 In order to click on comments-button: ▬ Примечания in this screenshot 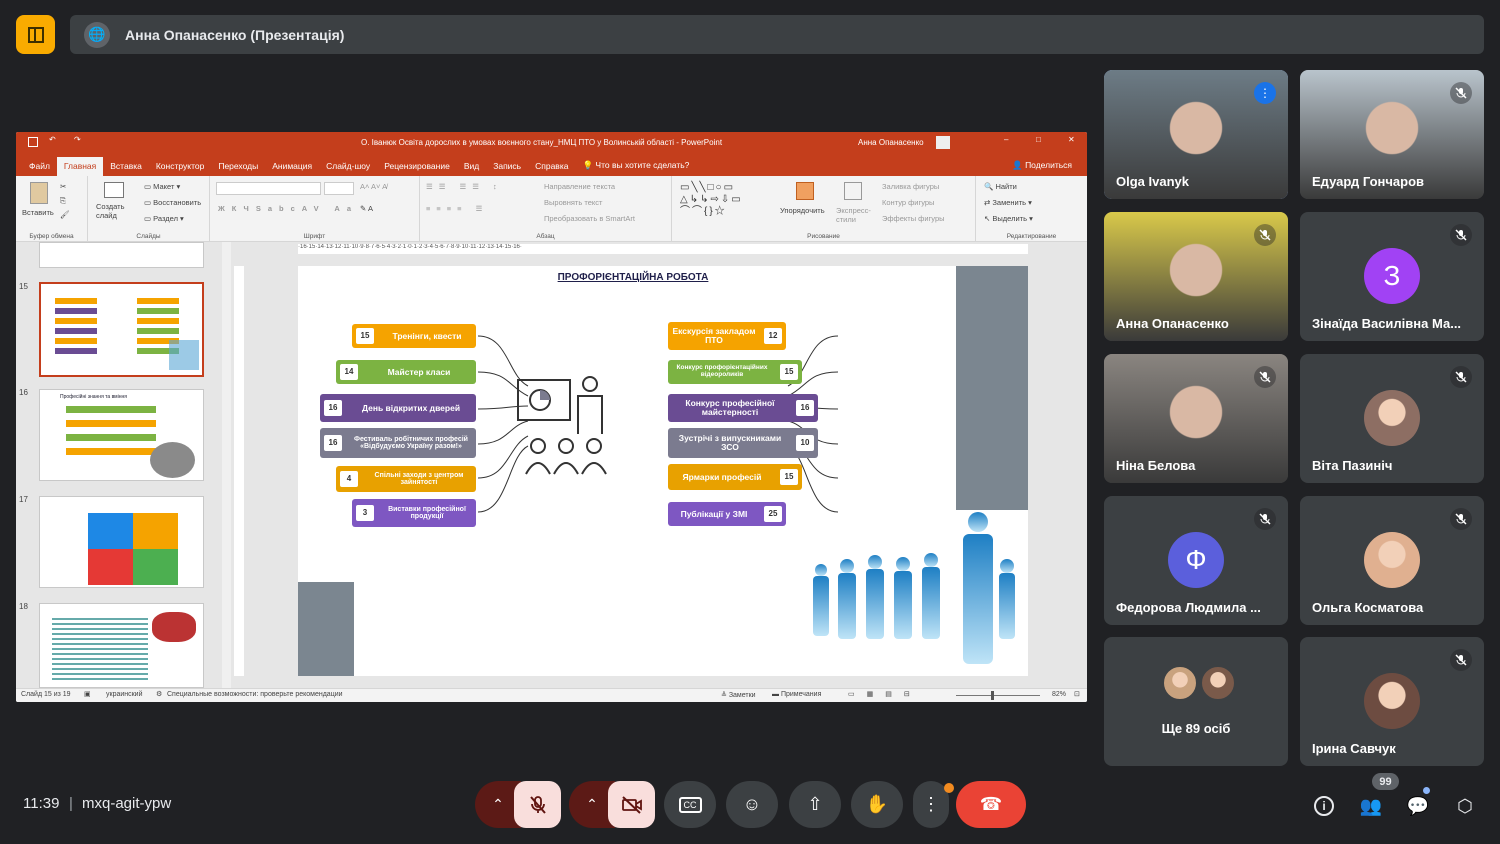, I will do `click(796, 694)`.